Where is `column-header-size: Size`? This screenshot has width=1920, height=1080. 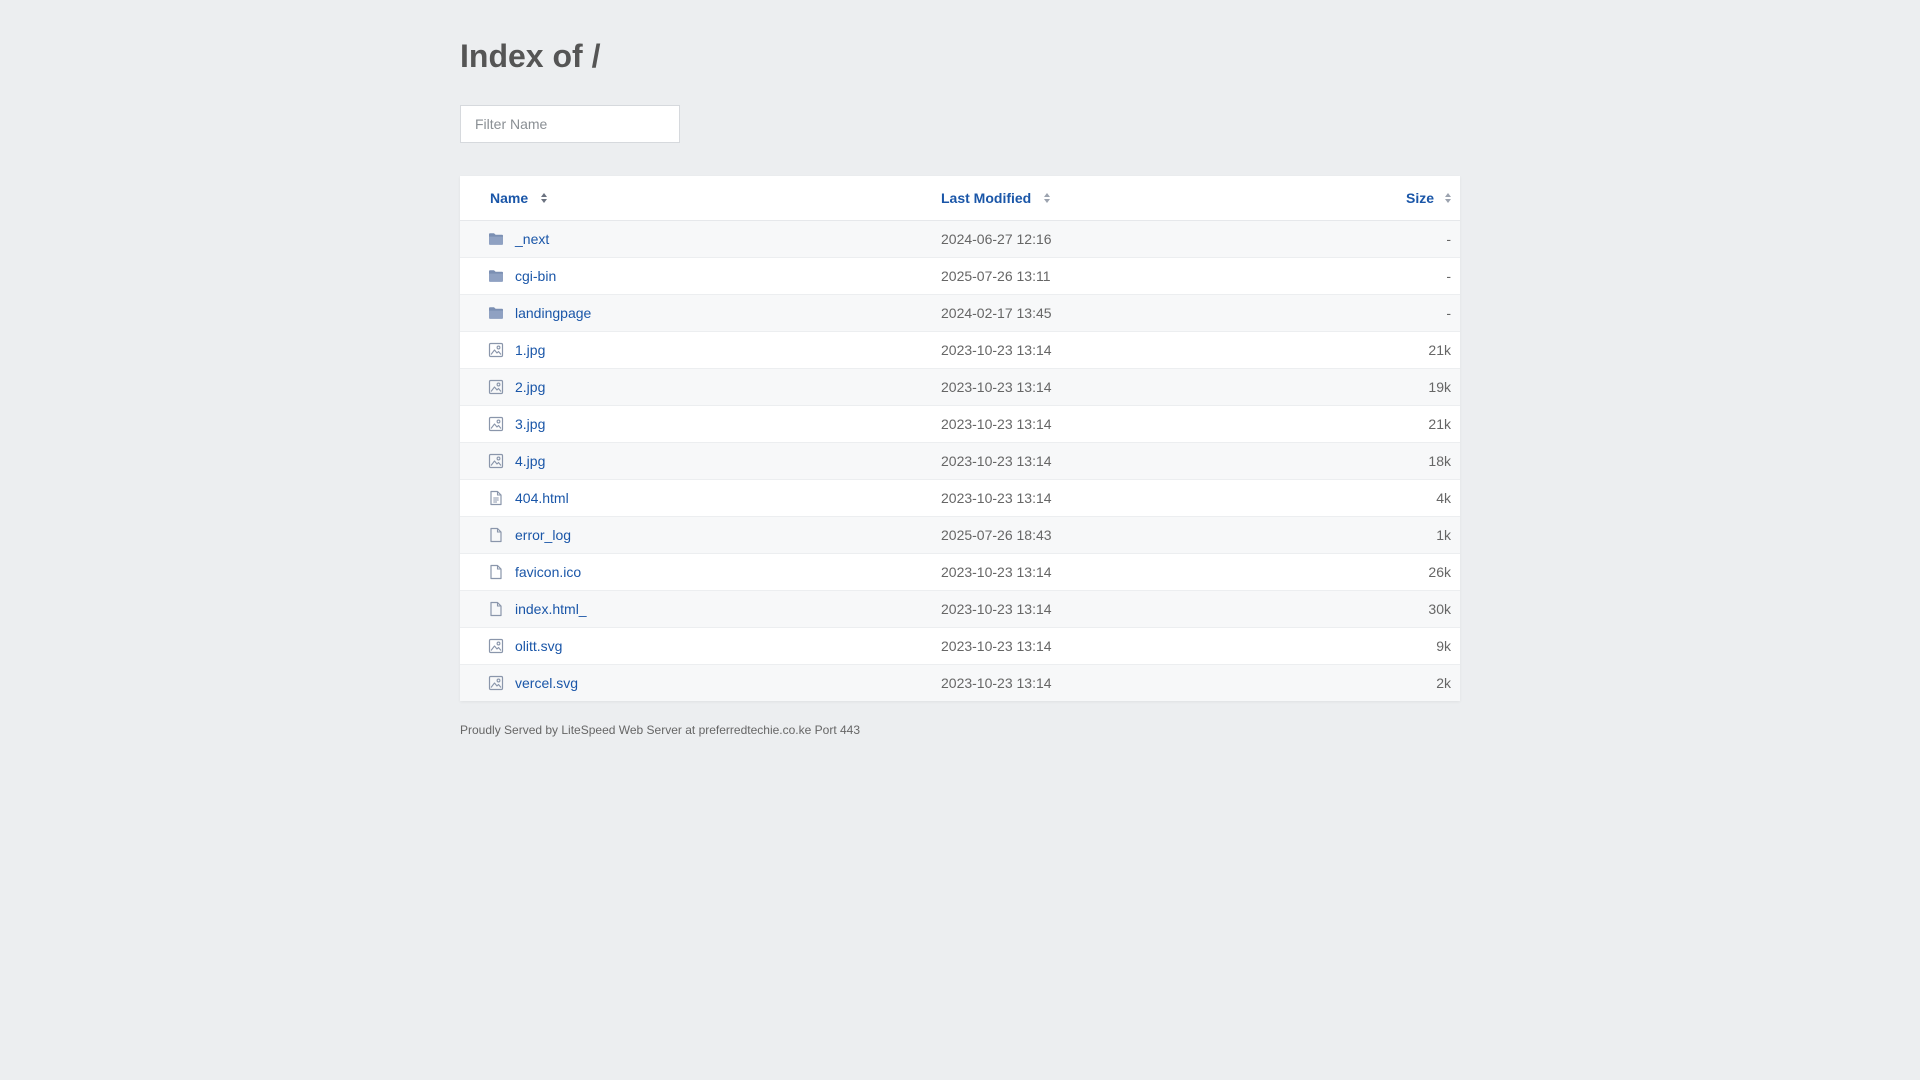
column-header-size: Size is located at coordinates (1419, 198).